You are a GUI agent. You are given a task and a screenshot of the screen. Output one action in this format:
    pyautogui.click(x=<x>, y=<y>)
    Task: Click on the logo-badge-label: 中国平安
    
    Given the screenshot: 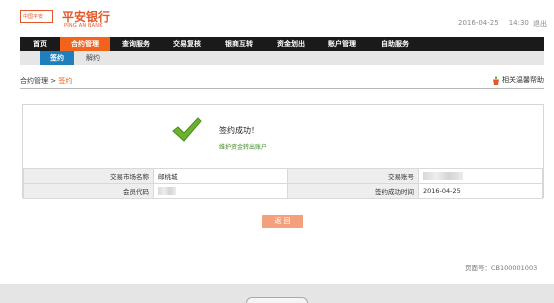 What is the action you would take?
    pyautogui.click(x=33, y=17)
    